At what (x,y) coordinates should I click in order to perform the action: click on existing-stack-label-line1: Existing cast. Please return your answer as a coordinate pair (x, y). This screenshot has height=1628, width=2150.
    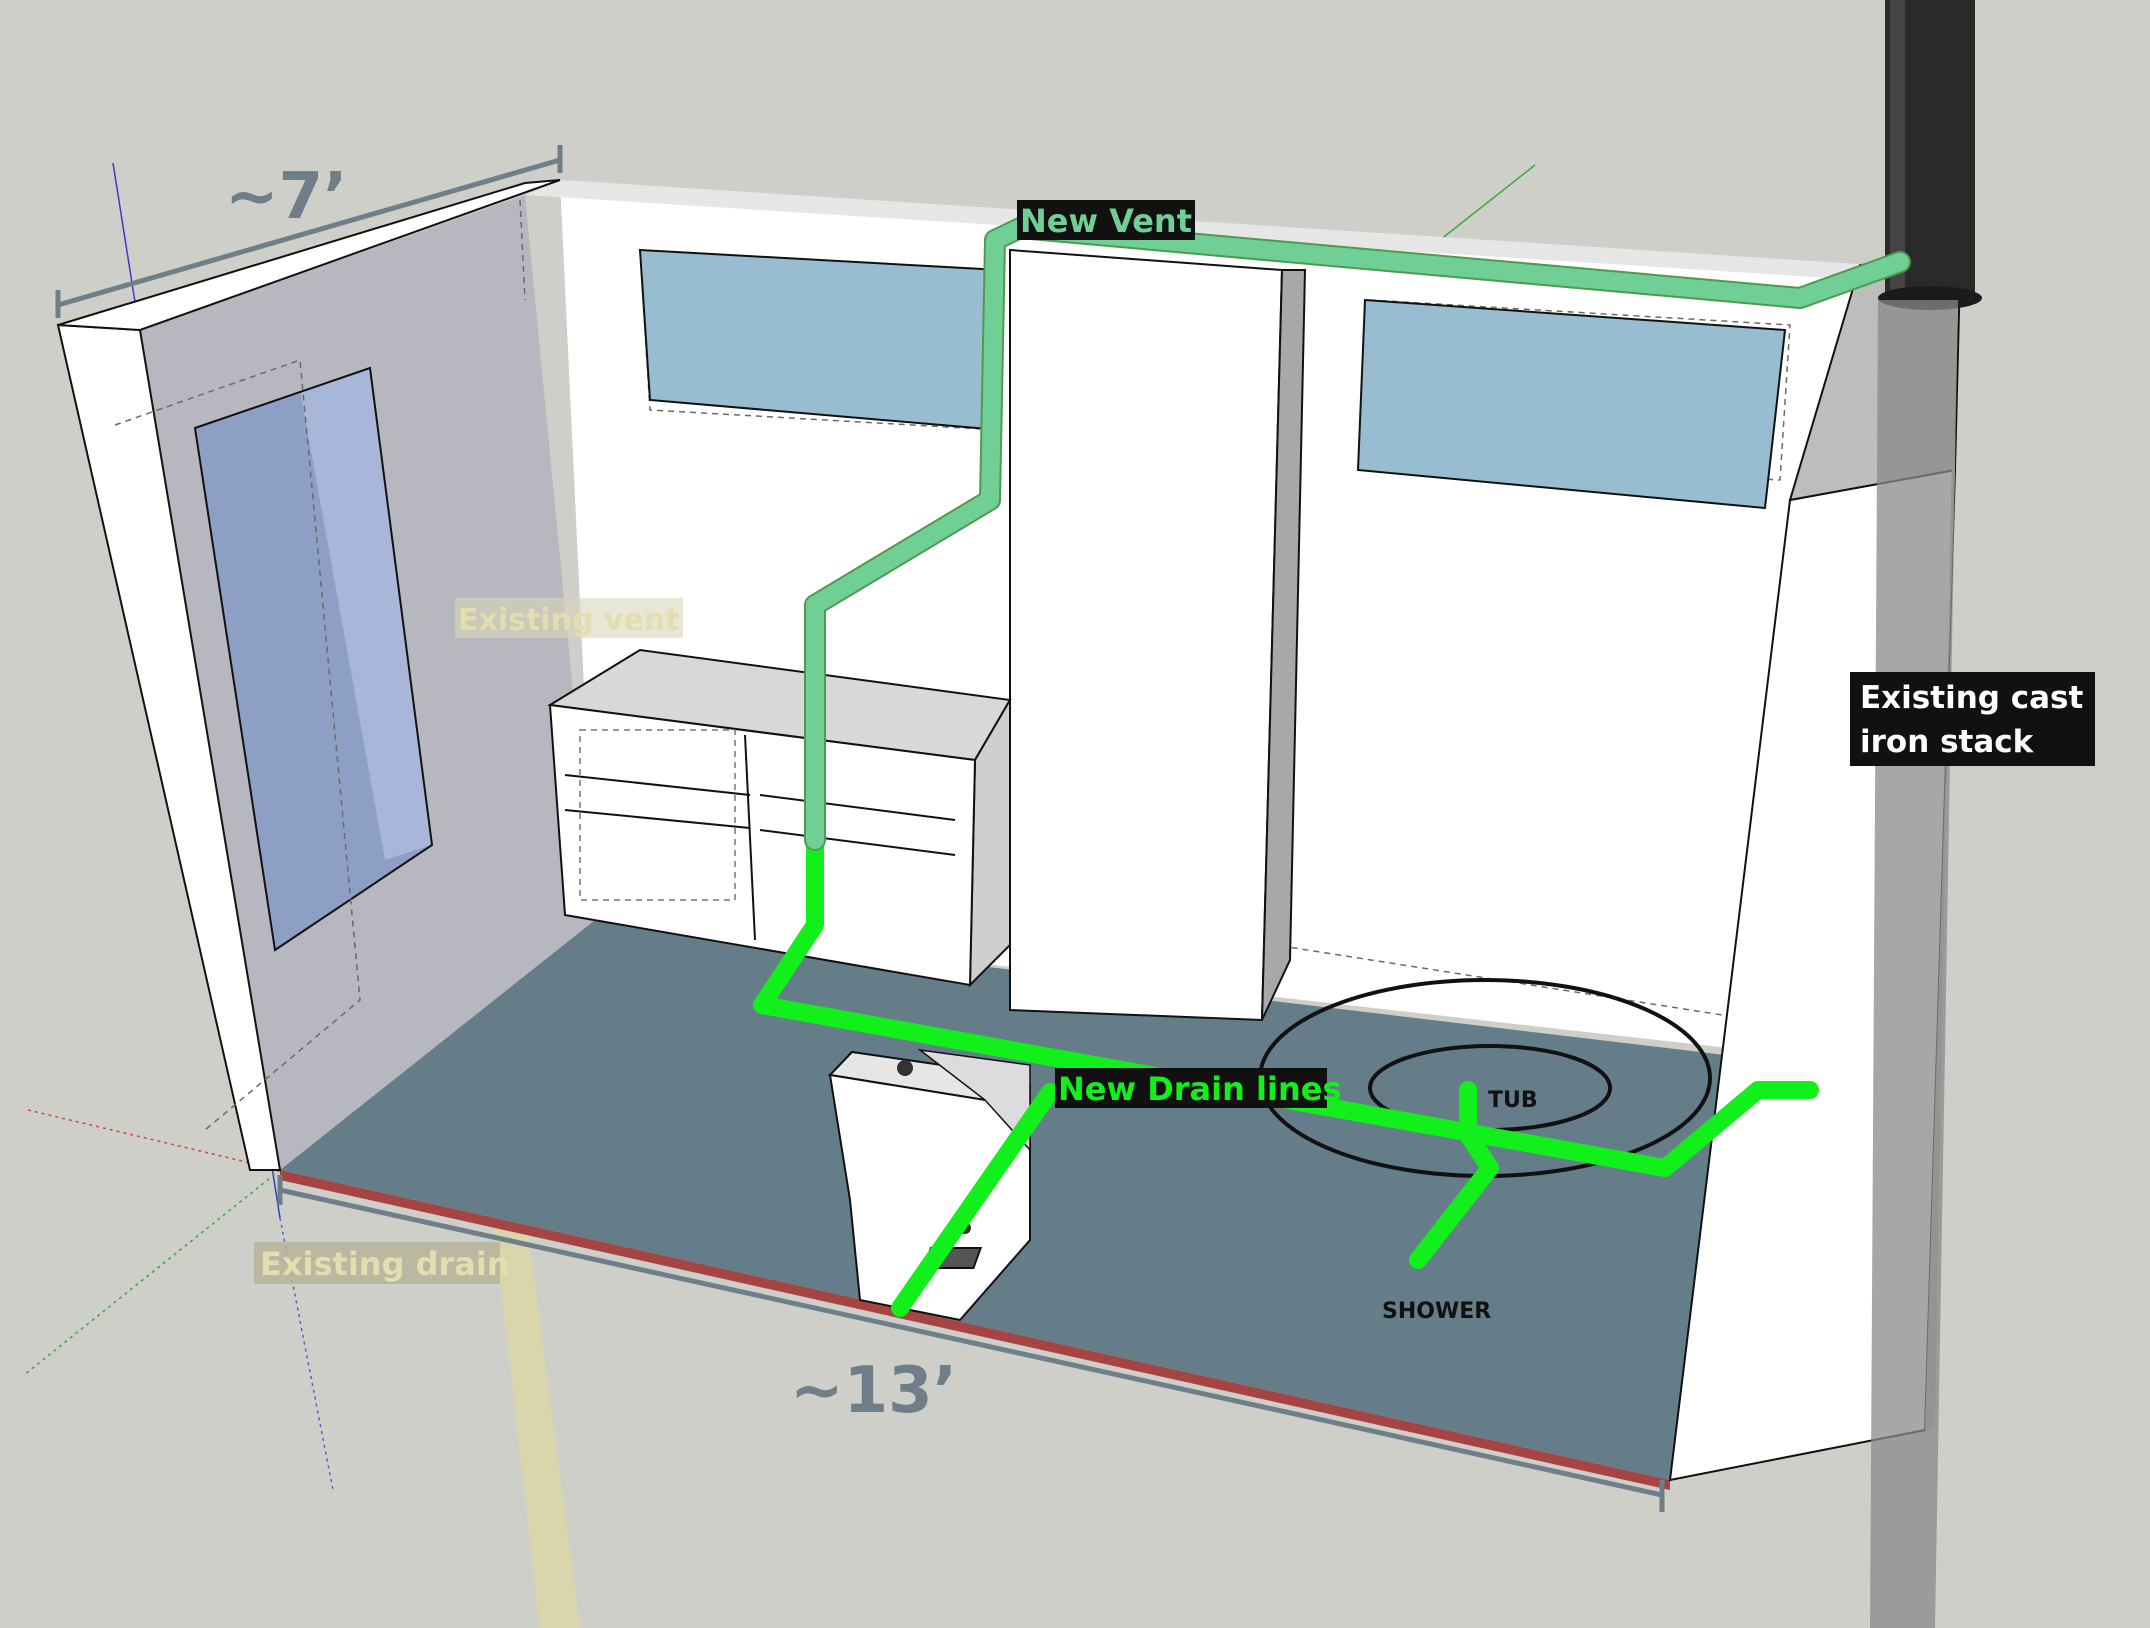
    Looking at the image, I should click on (1971, 698).